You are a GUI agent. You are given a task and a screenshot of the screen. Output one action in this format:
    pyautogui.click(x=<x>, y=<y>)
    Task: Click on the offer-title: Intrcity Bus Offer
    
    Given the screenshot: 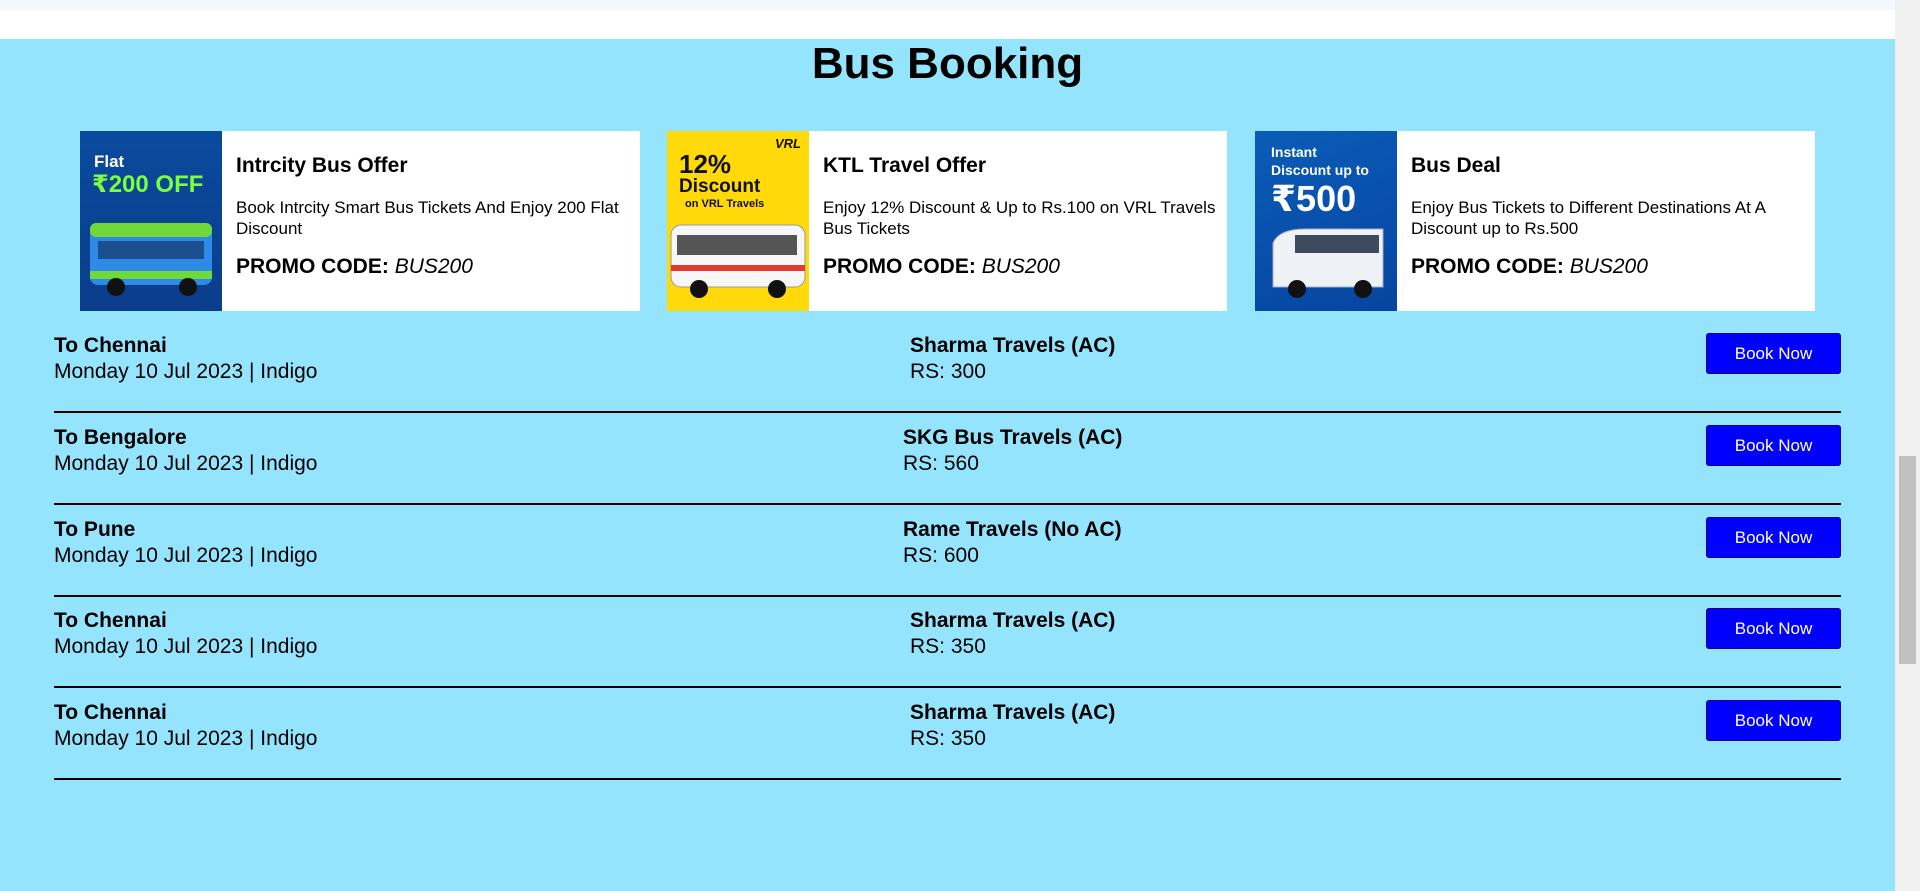 What is the action you would take?
    pyautogui.click(x=322, y=165)
    